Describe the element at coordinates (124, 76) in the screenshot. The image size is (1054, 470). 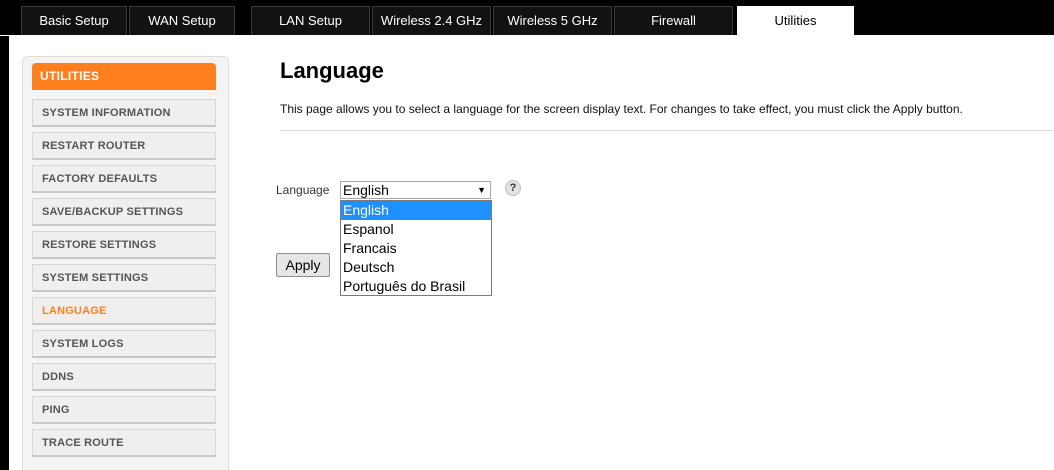
I see `sidebar-header: UTILITIES` at that location.